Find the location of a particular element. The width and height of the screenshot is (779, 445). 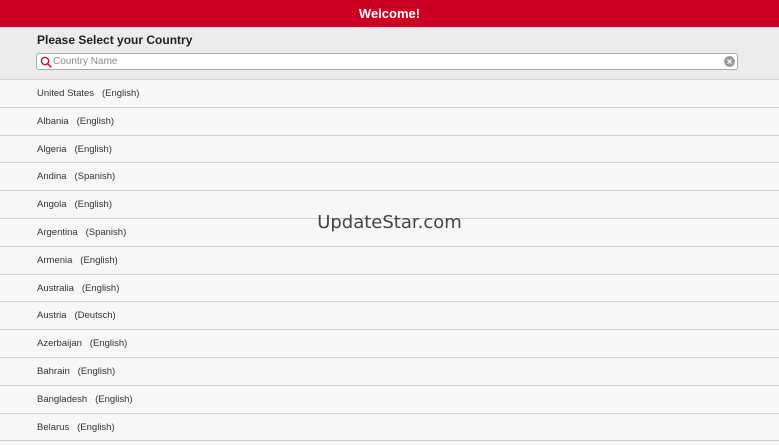

country-label: United States (English) is located at coordinates (88, 93).